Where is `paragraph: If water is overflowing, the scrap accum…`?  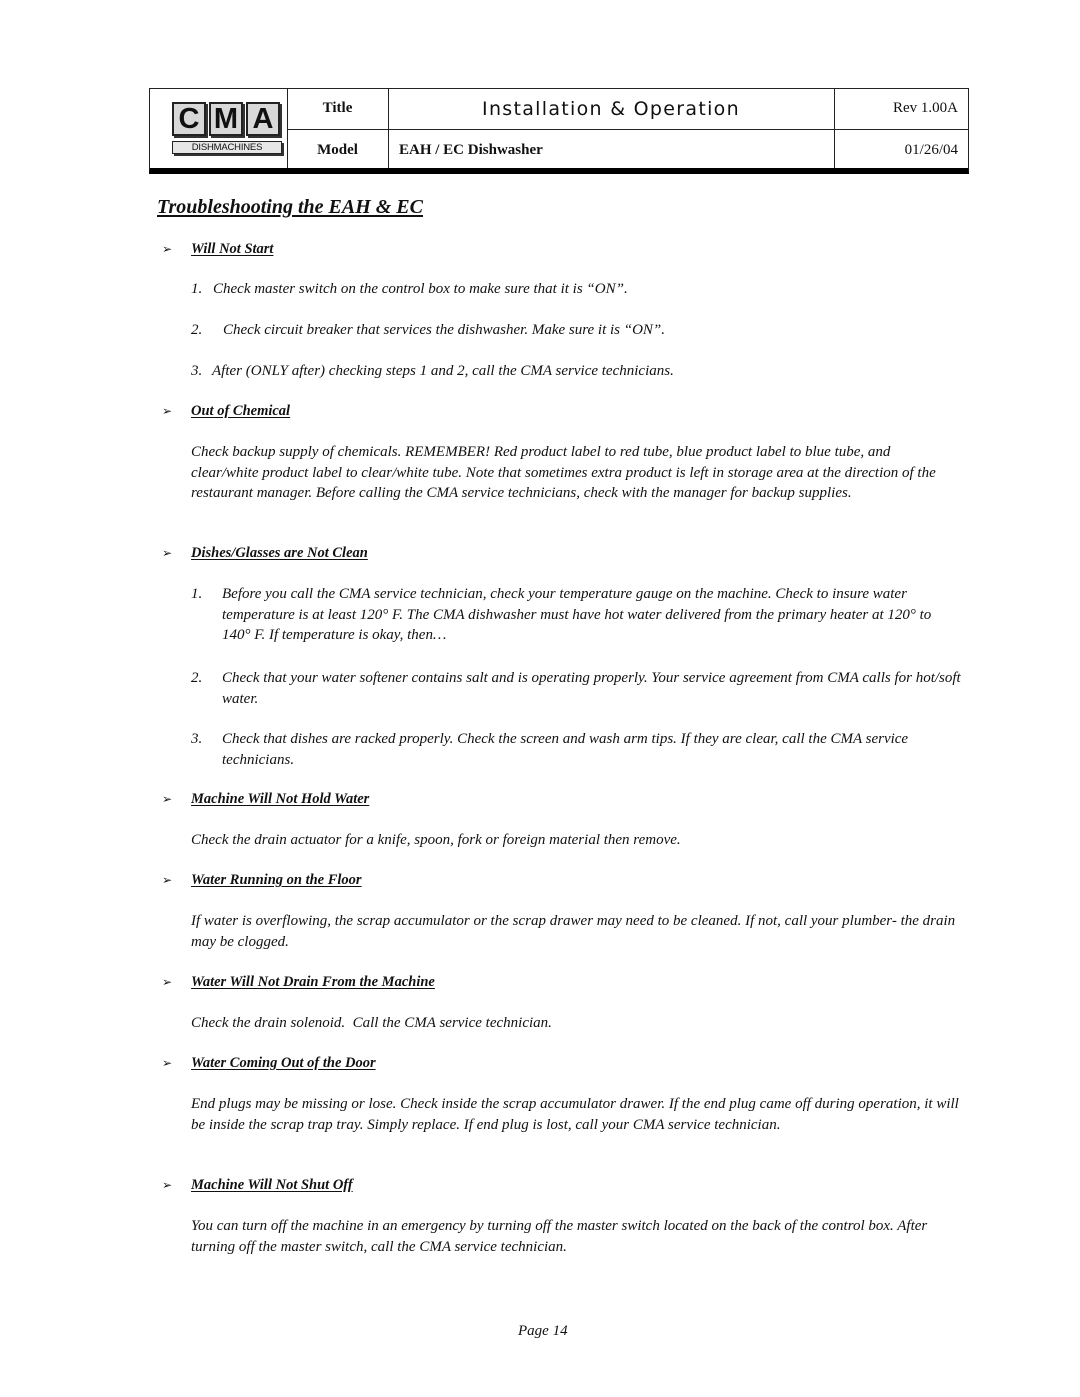 paragraph: If water is overflowing, the scrap accum… is located at coordinates (573, 931).